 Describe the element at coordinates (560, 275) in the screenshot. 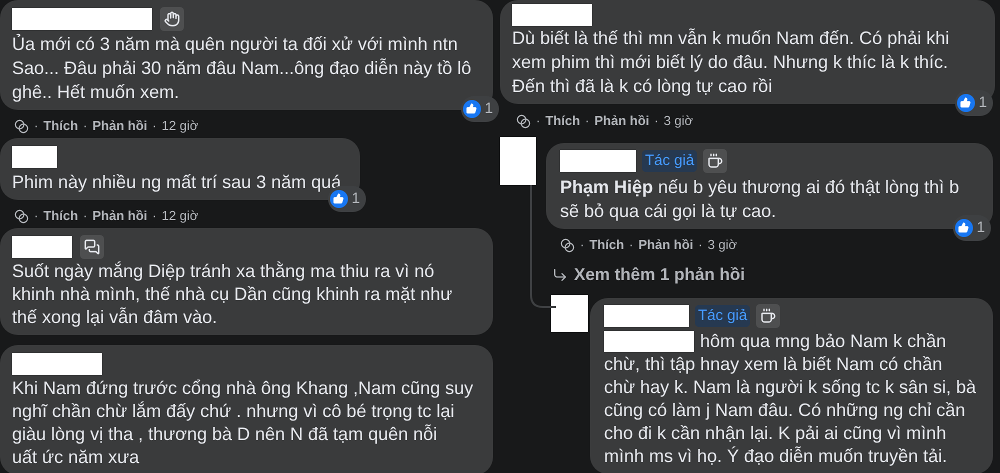

I see `reply-arrow-icon` at that location.